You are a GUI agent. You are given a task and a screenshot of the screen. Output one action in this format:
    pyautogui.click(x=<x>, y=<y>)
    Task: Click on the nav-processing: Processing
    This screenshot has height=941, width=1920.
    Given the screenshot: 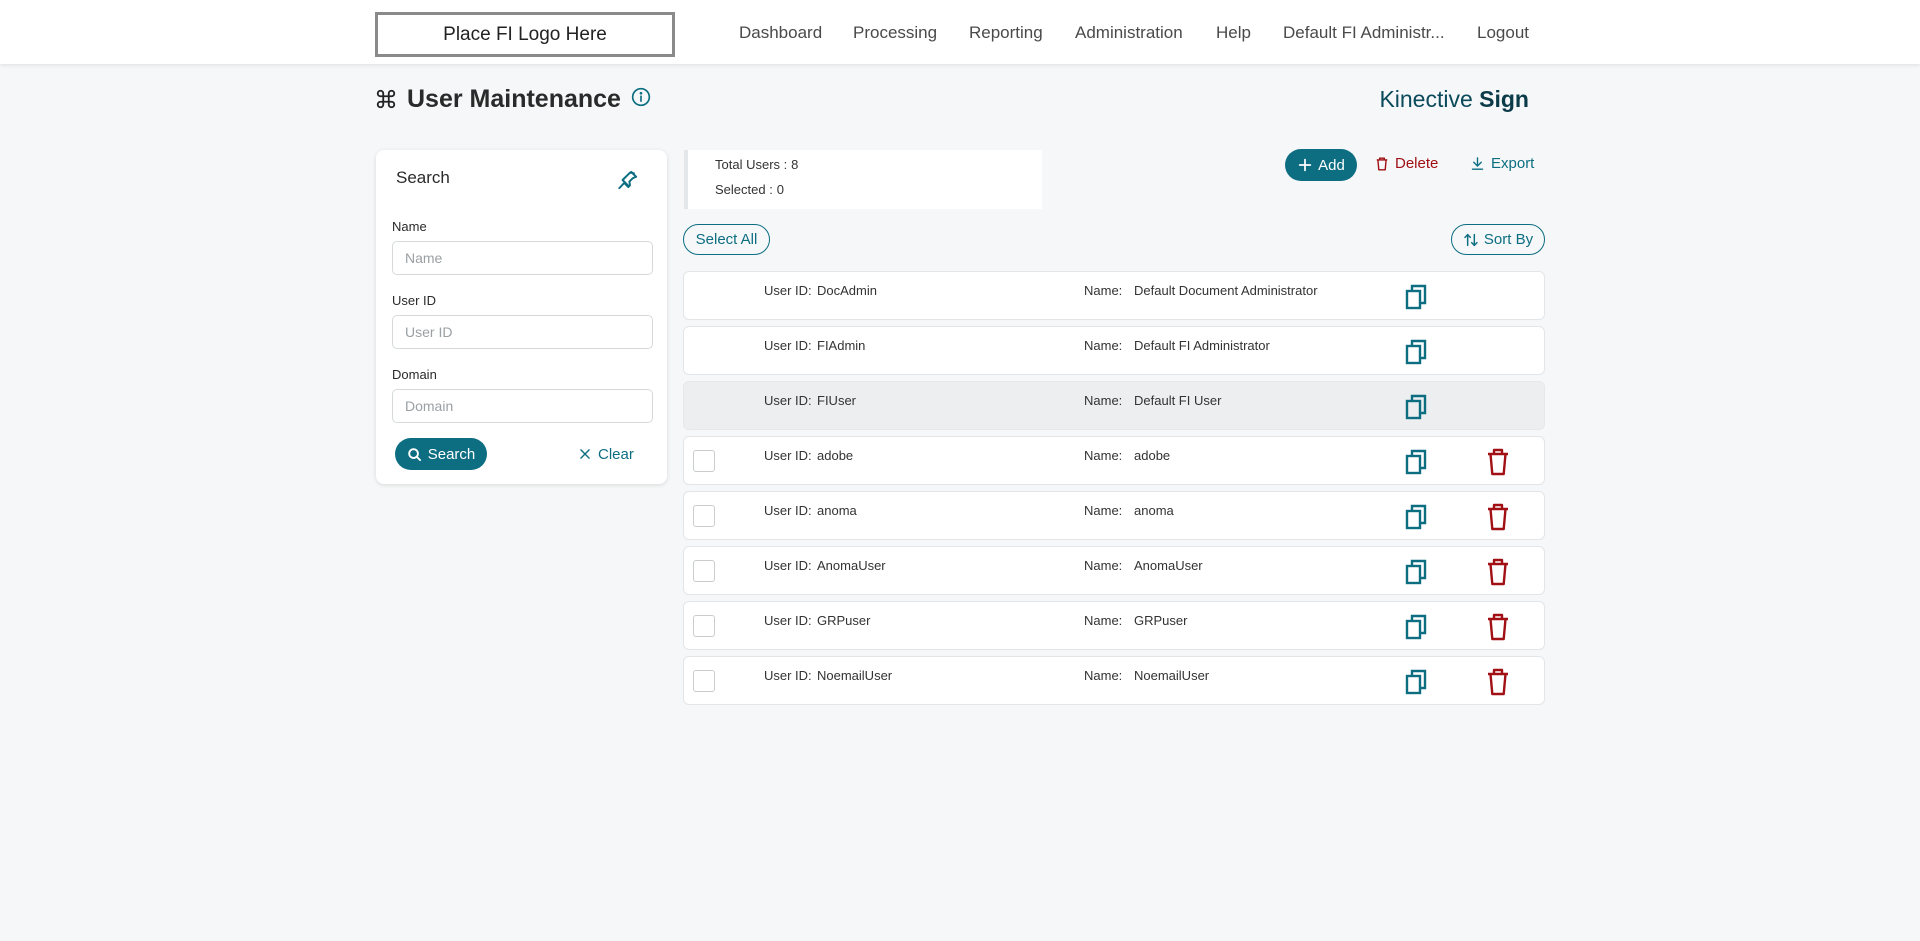 What is the action you would take?
    pyautogui.click(x=895, y=33)
    